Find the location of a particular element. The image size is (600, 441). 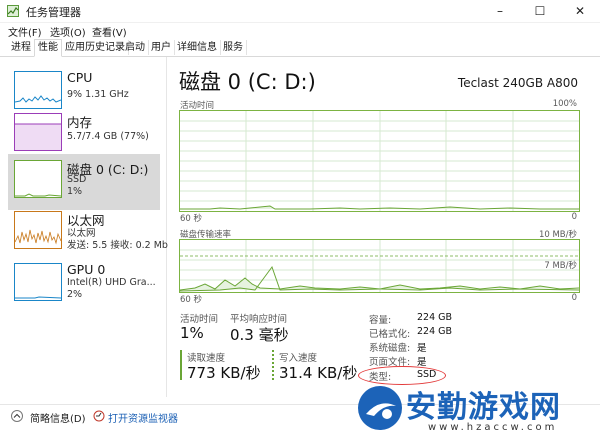

tab-processes: 进程 is located at coordinates (21, 47).